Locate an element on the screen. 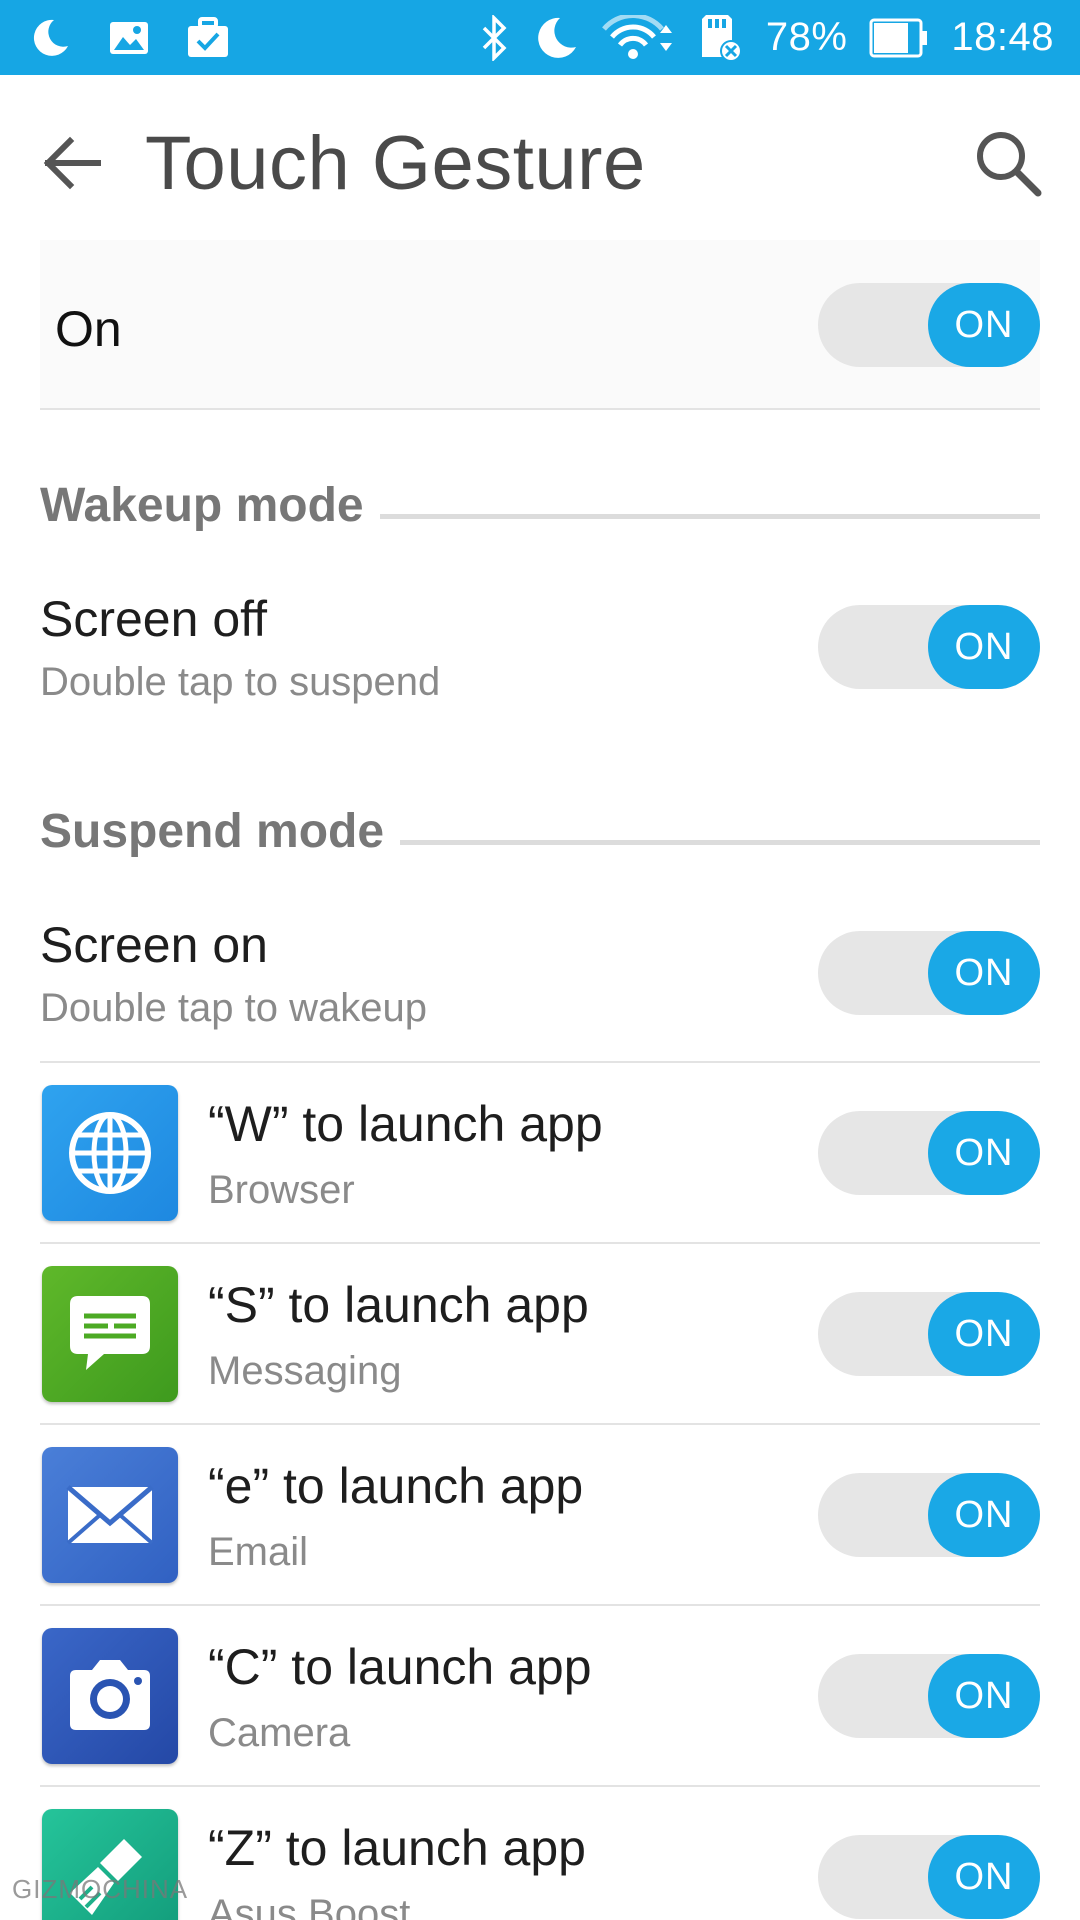 This screenshot has height=1920, width=1080. toggle-screen-off: ON is located at coordinates (929, 647).